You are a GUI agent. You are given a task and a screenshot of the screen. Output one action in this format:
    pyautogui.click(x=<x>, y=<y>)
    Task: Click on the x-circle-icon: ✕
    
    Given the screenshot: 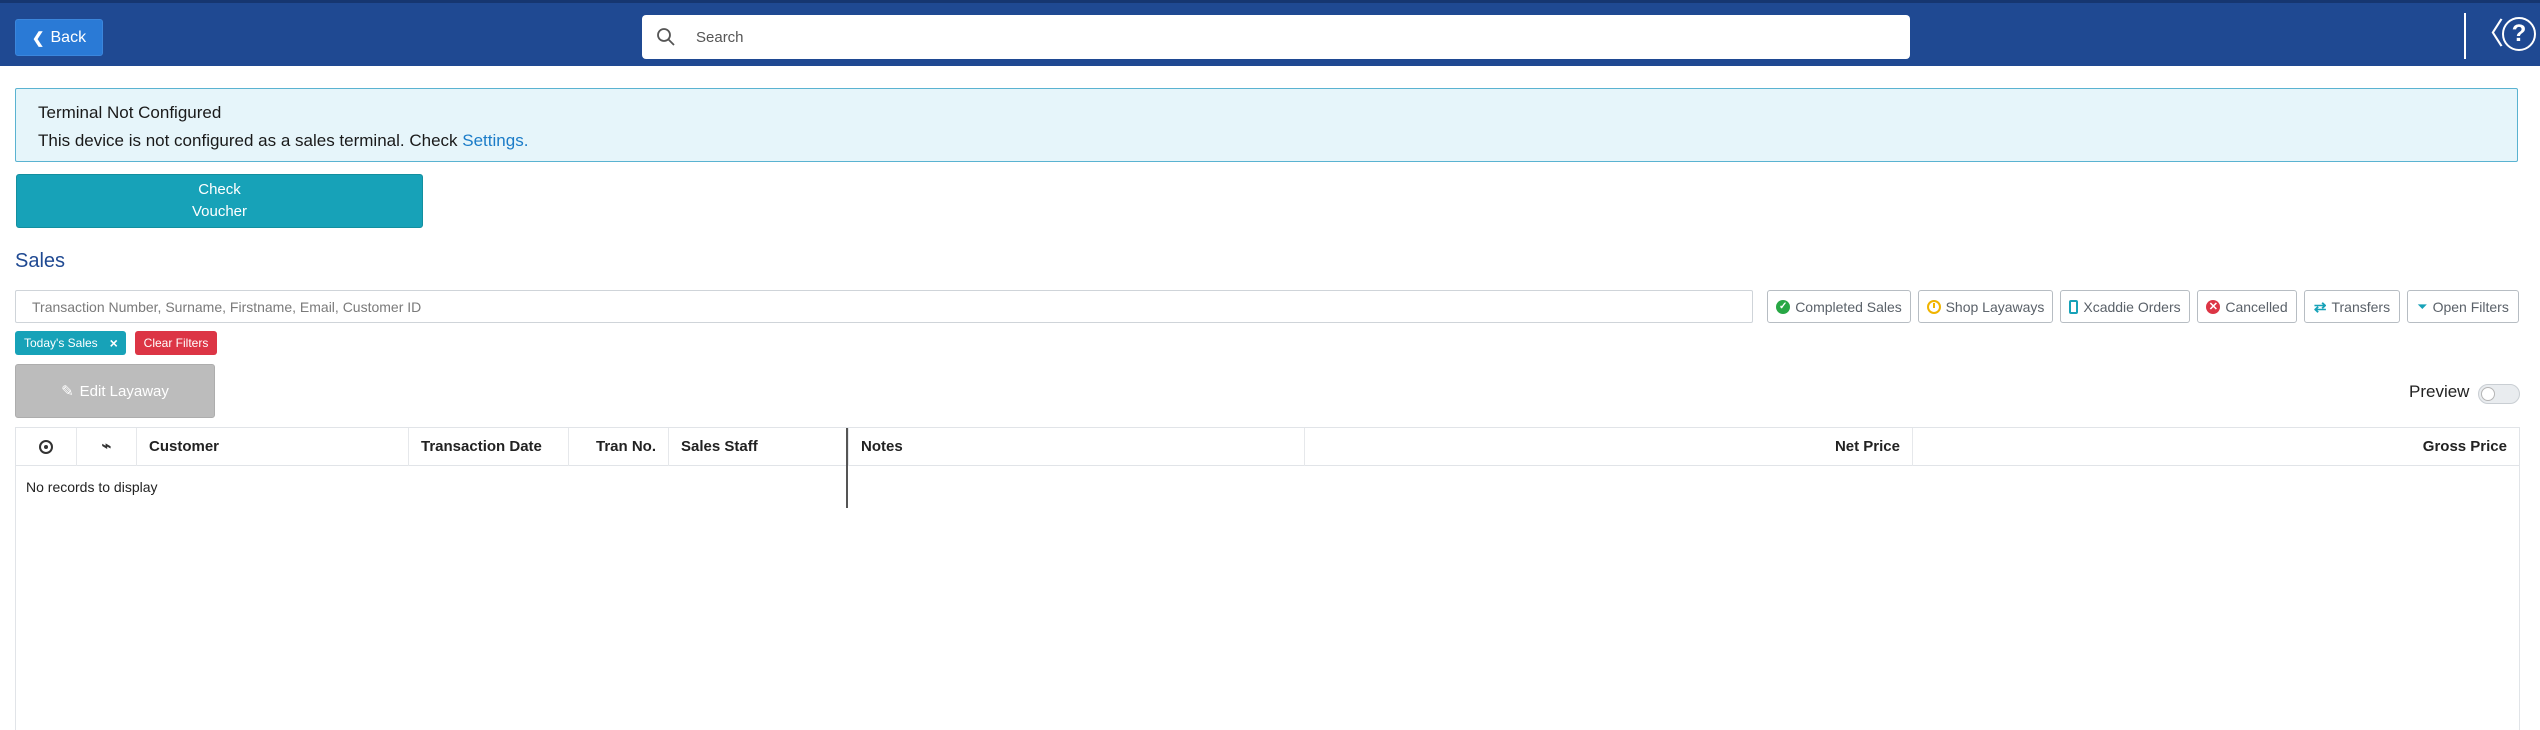 What is the action you would take?
    pyautogui.click(x=2213, y=306)
    